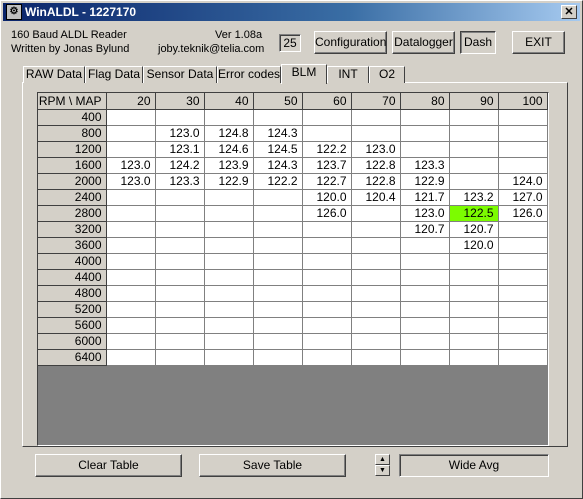  I want to click on blm-cell: 127.0, so click(523, 197).